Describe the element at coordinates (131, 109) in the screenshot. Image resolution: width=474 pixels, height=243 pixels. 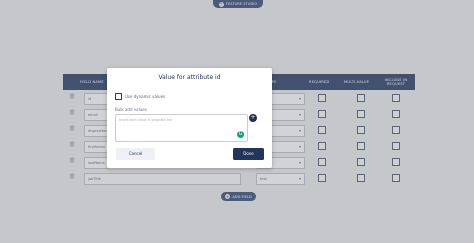
I see `bulk-add-label: Bulk add values` at that location.